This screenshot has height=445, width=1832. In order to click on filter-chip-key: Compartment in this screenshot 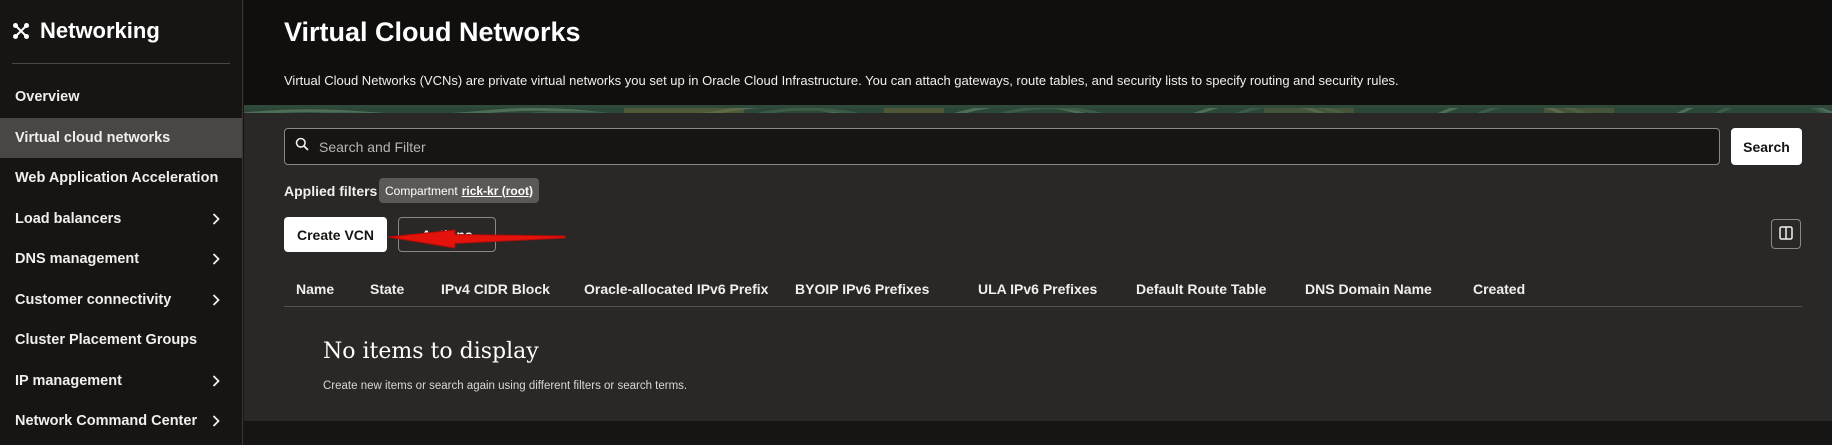, I will do `click(421, 190)`.